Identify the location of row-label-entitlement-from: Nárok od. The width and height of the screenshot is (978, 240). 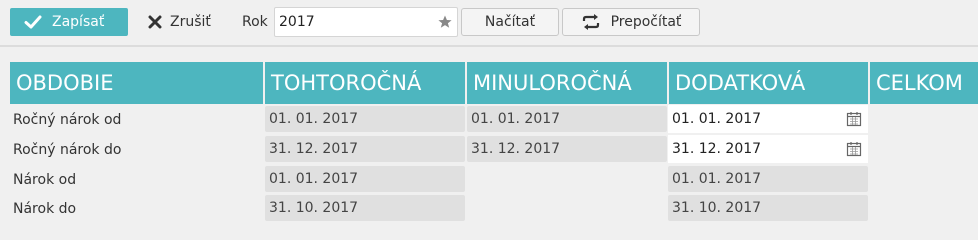
(45, 180).